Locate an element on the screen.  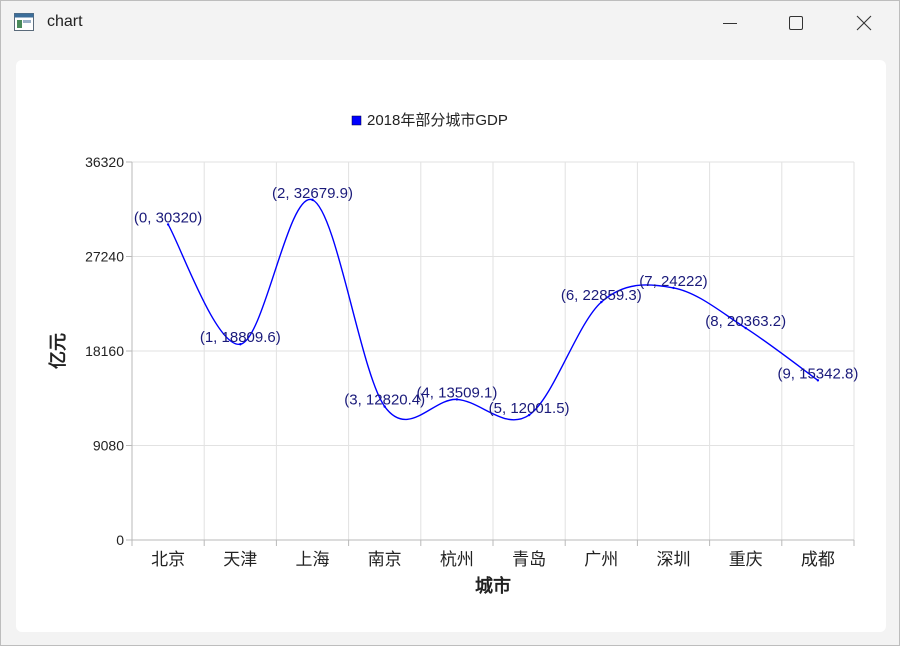
point-label: (6, 22859.3) is located at coordinates (601, 295).